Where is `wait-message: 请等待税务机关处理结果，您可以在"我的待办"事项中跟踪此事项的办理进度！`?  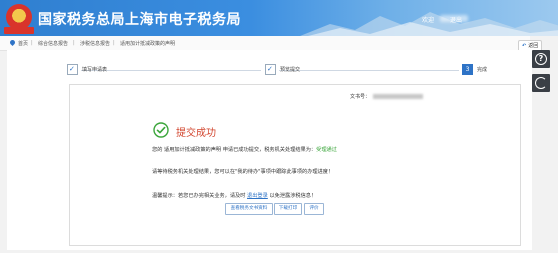 wait-message: 请等待税务机关处理结果，您可以在"我的待办"事项中跟踪此事项的办理进度！ is located at coordinates (243, 172).